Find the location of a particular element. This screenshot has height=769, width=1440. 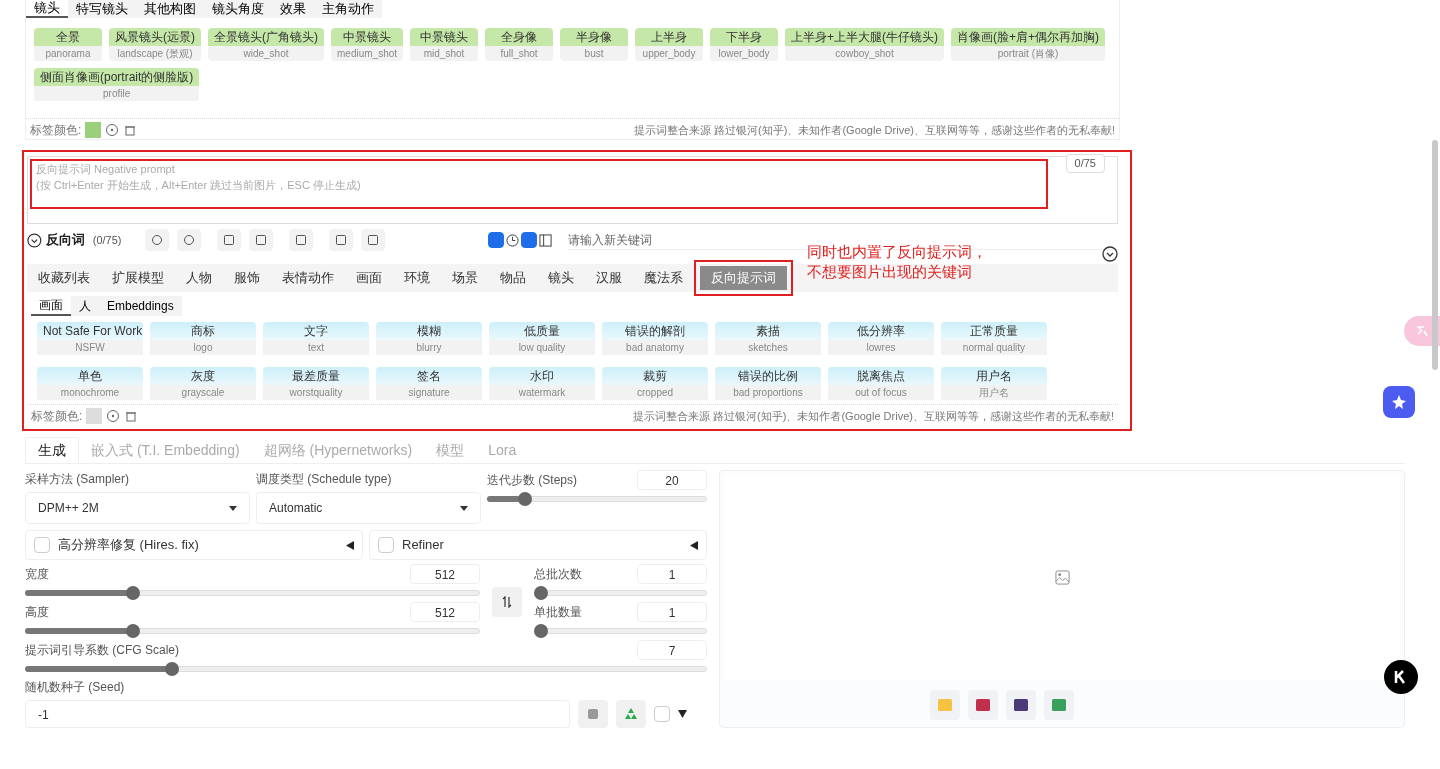

tag-chip: 错误的解剖 bad anatomy is located at coordinates (655, 341).